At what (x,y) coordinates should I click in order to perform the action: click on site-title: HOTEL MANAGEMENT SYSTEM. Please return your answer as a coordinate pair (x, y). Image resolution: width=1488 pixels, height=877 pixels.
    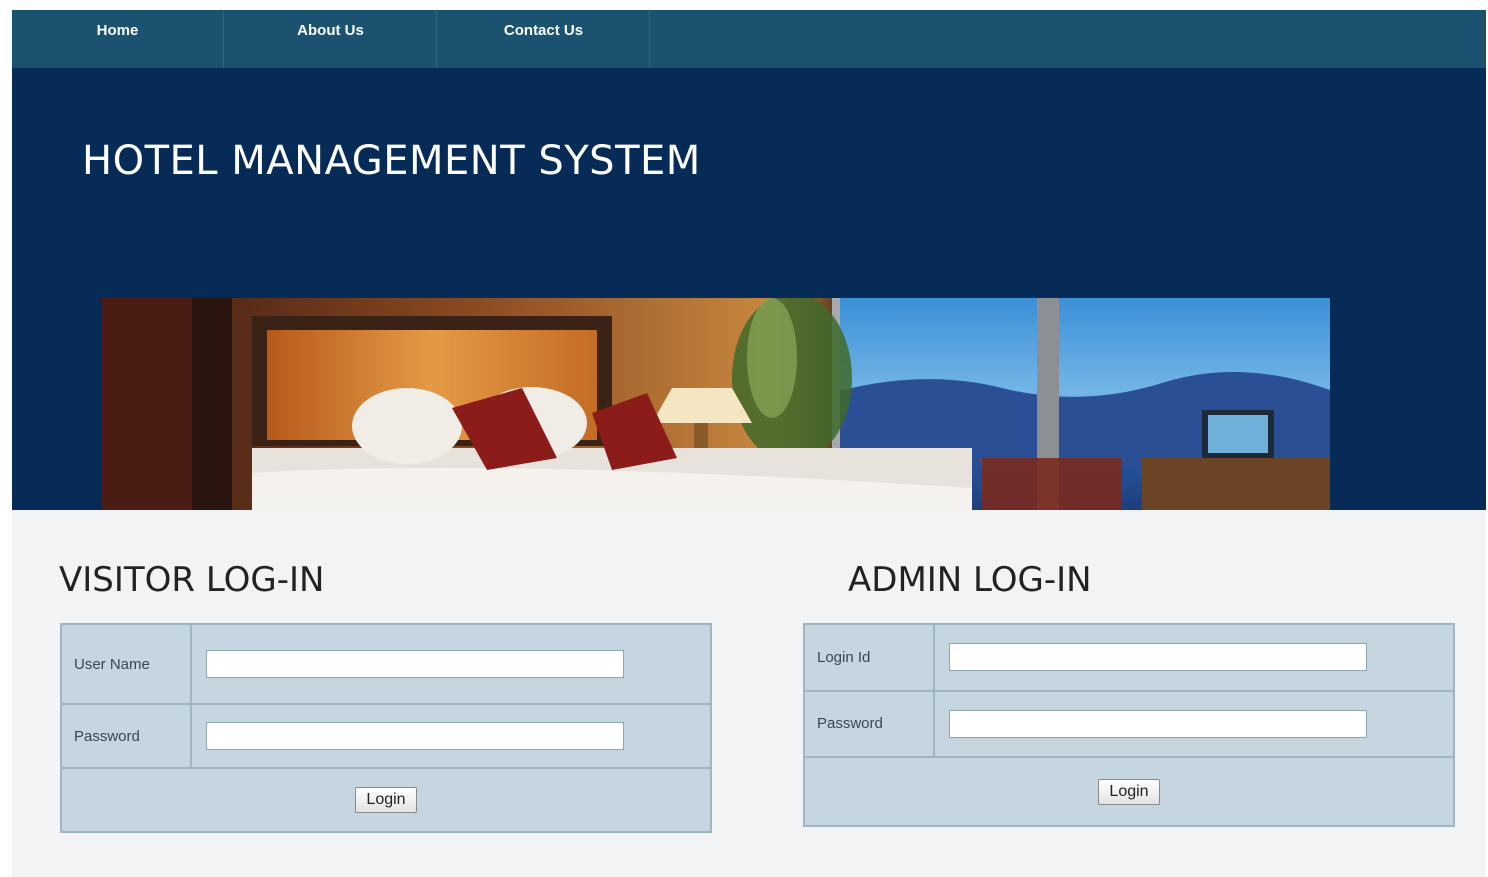
    Looking at the image, I should click on (391, 161).